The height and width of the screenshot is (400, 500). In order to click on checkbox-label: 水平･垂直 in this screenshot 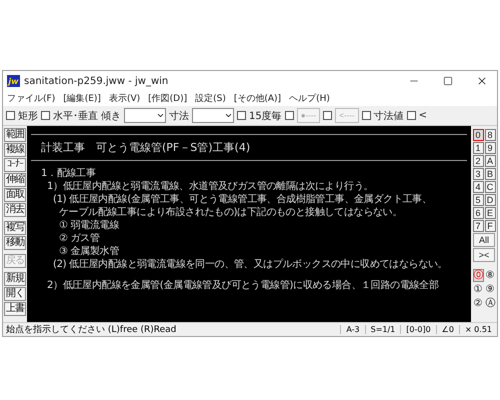, I will do `click(75, 116)`.